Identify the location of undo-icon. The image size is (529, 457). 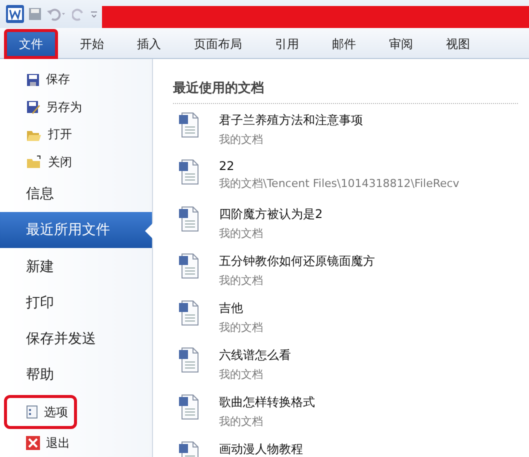
(57, 14).